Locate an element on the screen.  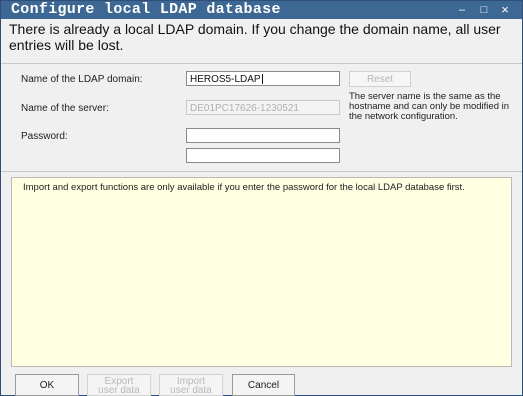
password-label: Password: is located at coordinates (44, 136).